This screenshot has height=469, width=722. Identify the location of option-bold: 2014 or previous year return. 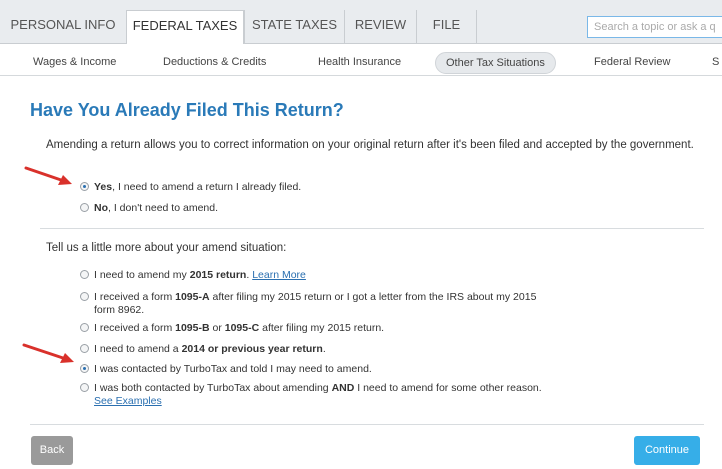
(252, 349).